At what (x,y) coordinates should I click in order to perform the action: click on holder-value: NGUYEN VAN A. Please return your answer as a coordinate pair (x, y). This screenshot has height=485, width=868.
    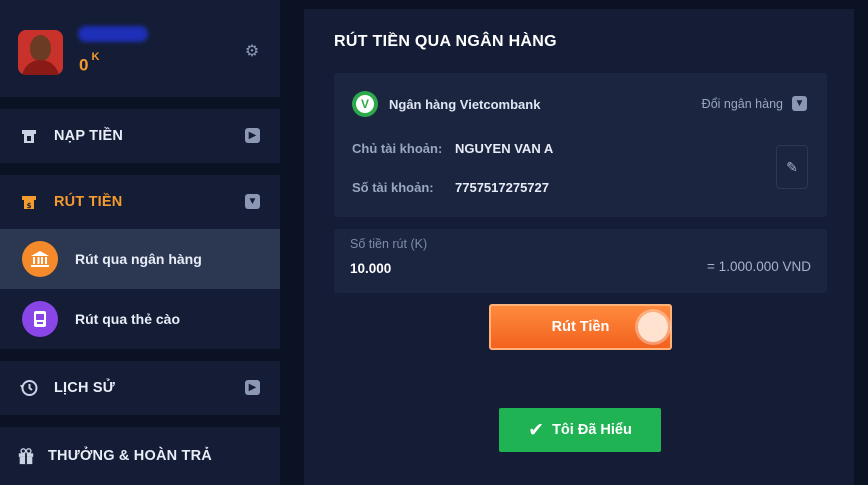
    Looking at the image, I should click on (504, 148).